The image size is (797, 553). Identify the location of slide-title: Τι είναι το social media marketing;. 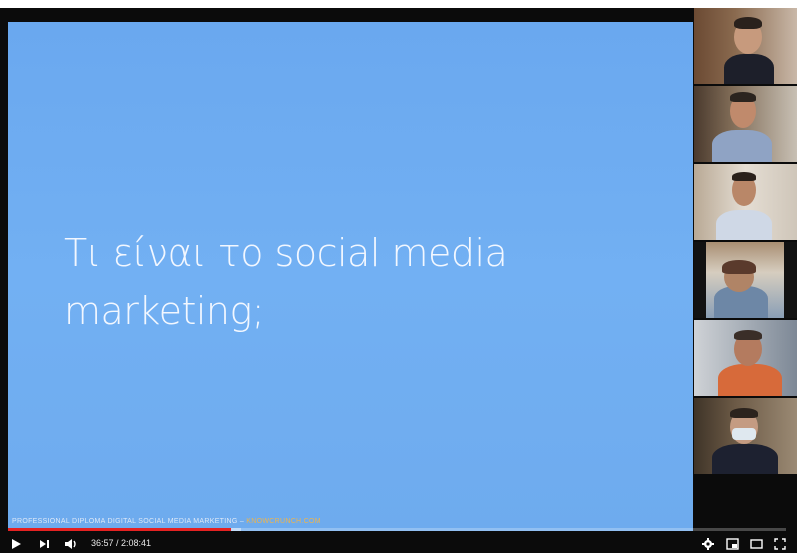
(314, 282).